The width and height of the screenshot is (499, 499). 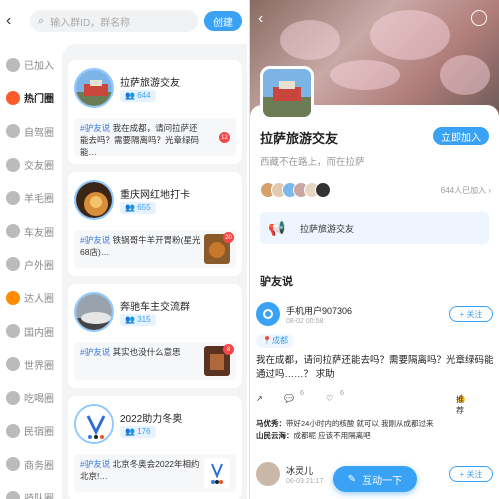 What do you see at coordinates (374, 228) in the screenshot?
I see `notice-bar: 📢 拉萨旅游交友` at bounding box center [374, 228].